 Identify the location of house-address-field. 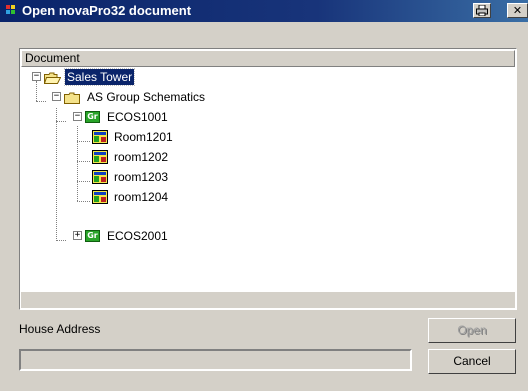
(215, 360).